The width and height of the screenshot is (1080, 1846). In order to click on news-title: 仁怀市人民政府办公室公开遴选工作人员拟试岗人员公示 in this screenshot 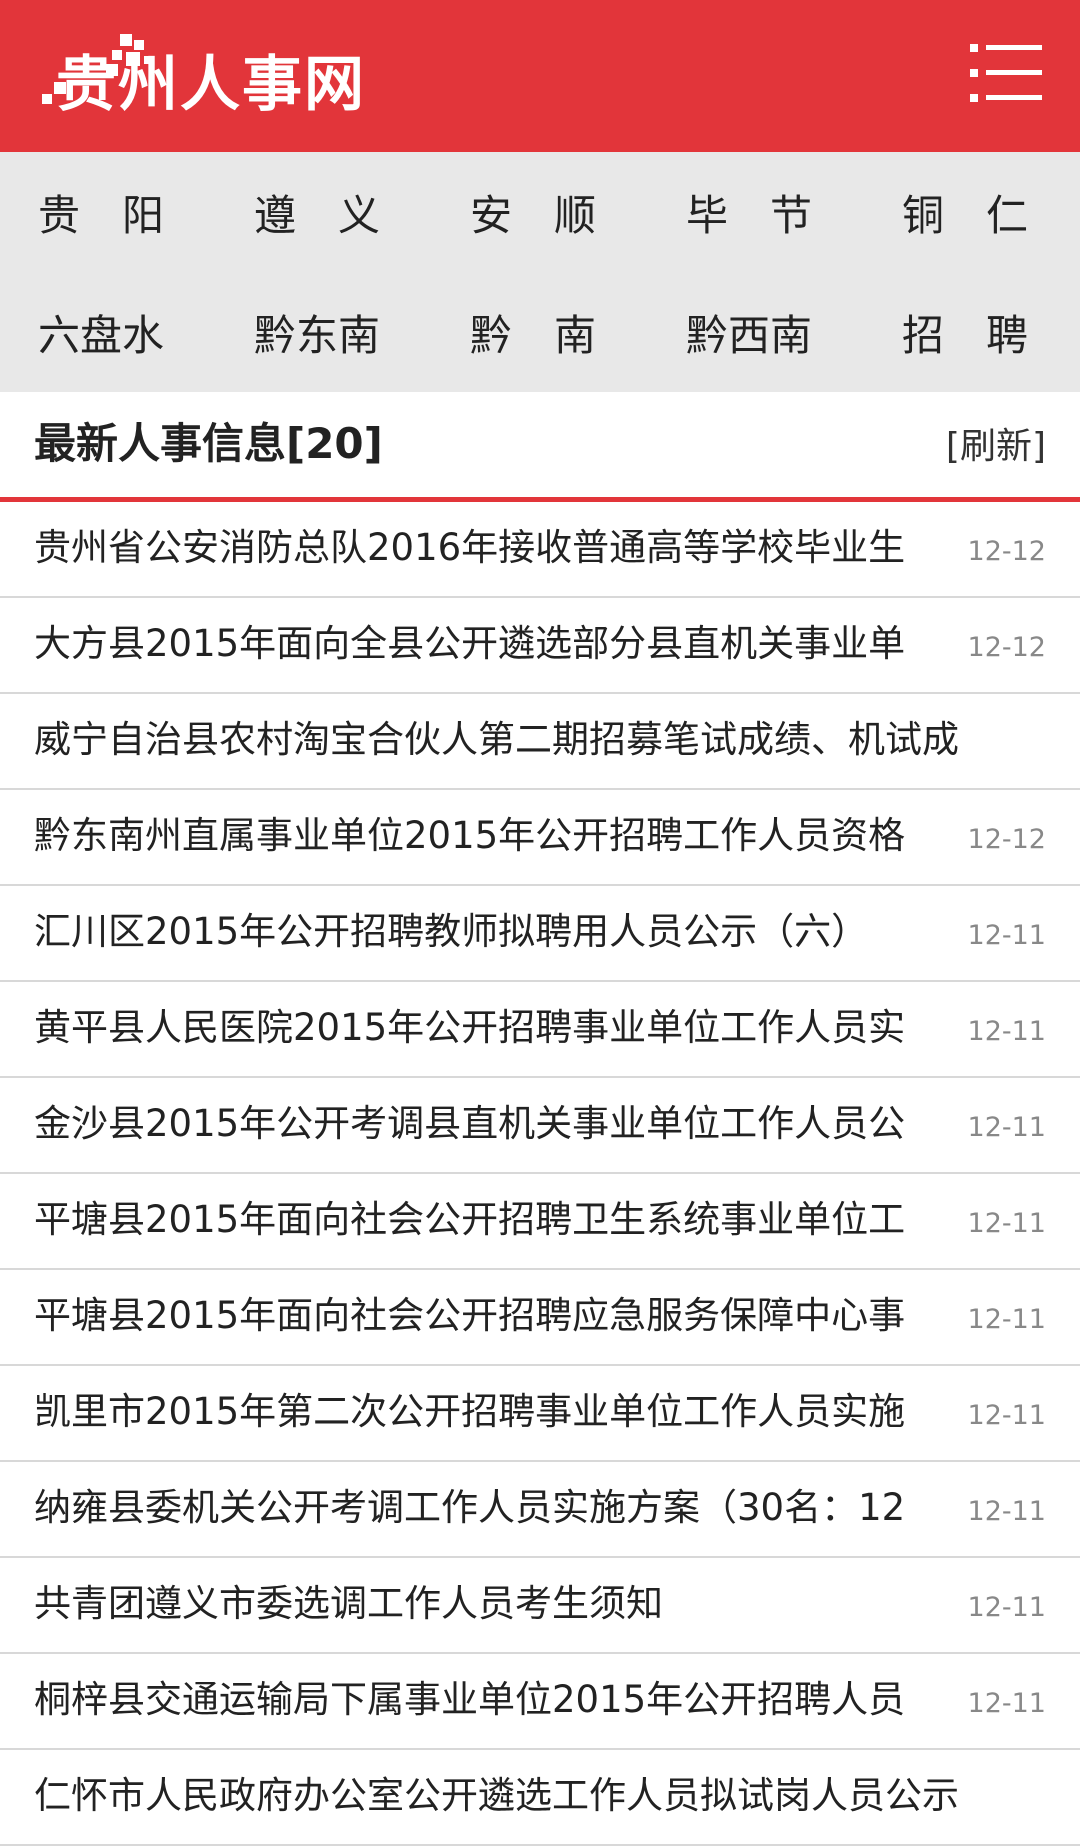, I will do `click(540, 1796)`.